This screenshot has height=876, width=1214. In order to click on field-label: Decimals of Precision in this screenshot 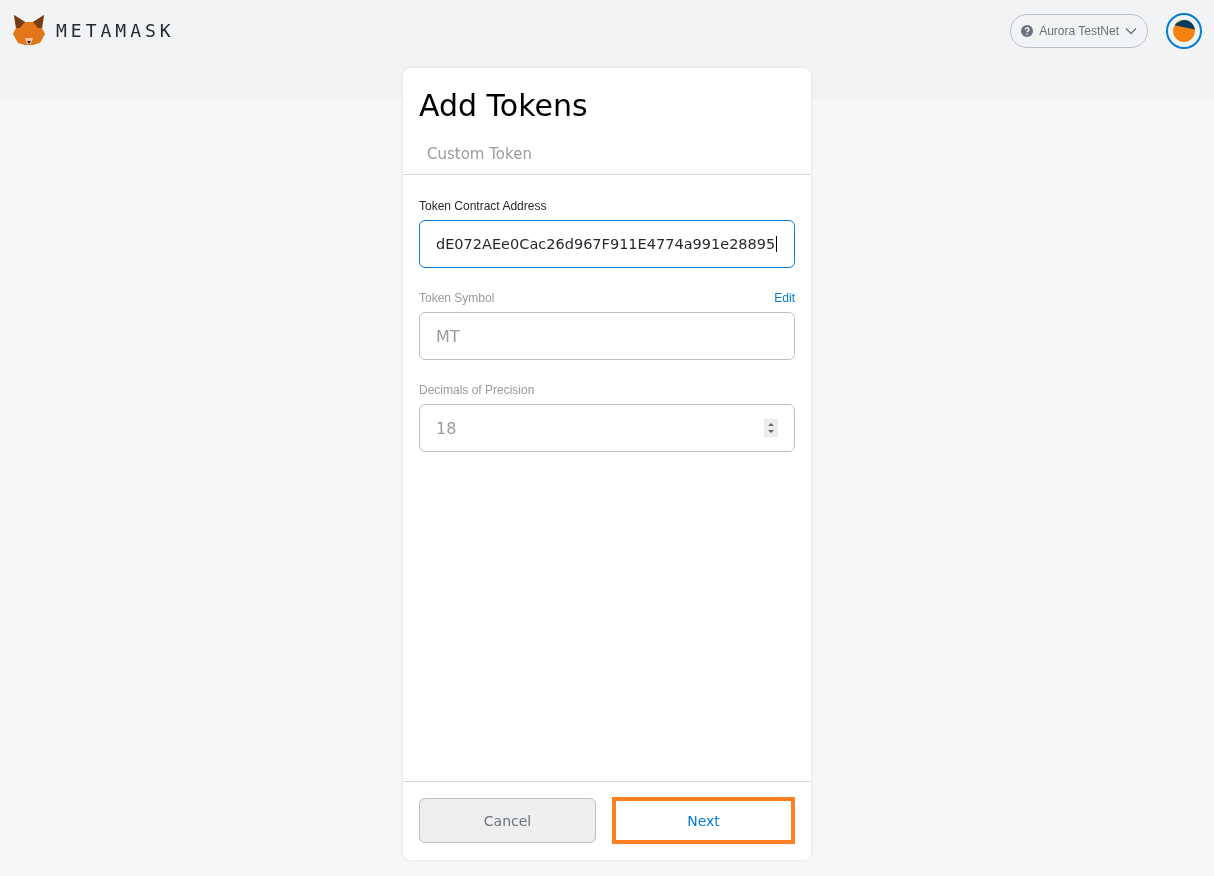, I will do `click(477, 390)`.